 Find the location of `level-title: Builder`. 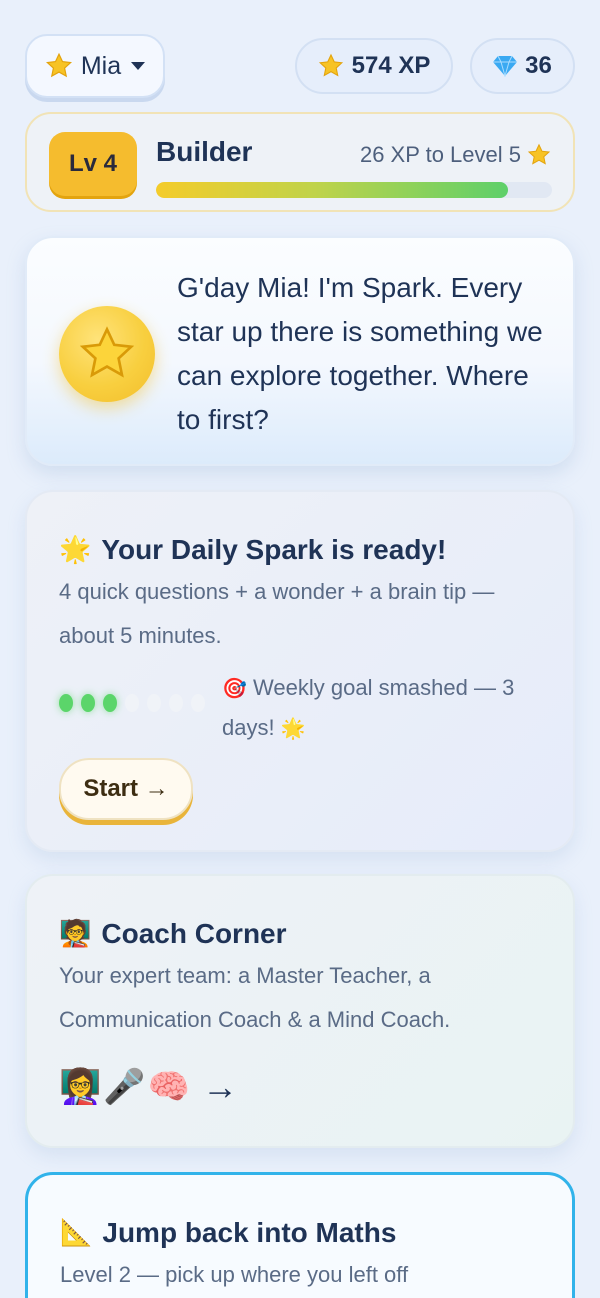

level-title: Builder is located at coordinates (204, 151).